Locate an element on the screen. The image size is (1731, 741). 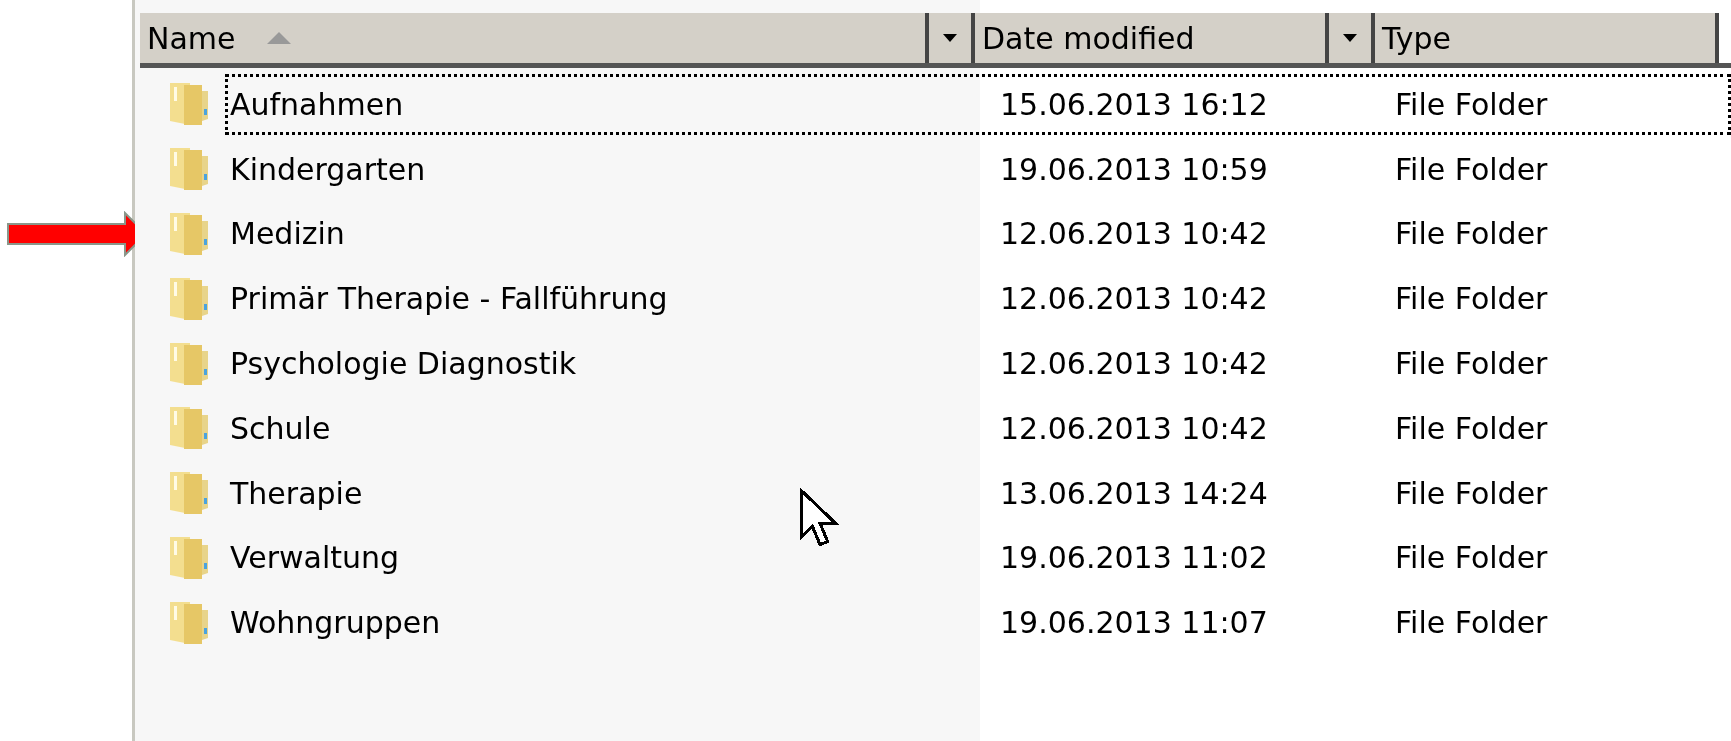
date-modified: 19.06.2013 11:07 is located at coordinates (1134, 623).